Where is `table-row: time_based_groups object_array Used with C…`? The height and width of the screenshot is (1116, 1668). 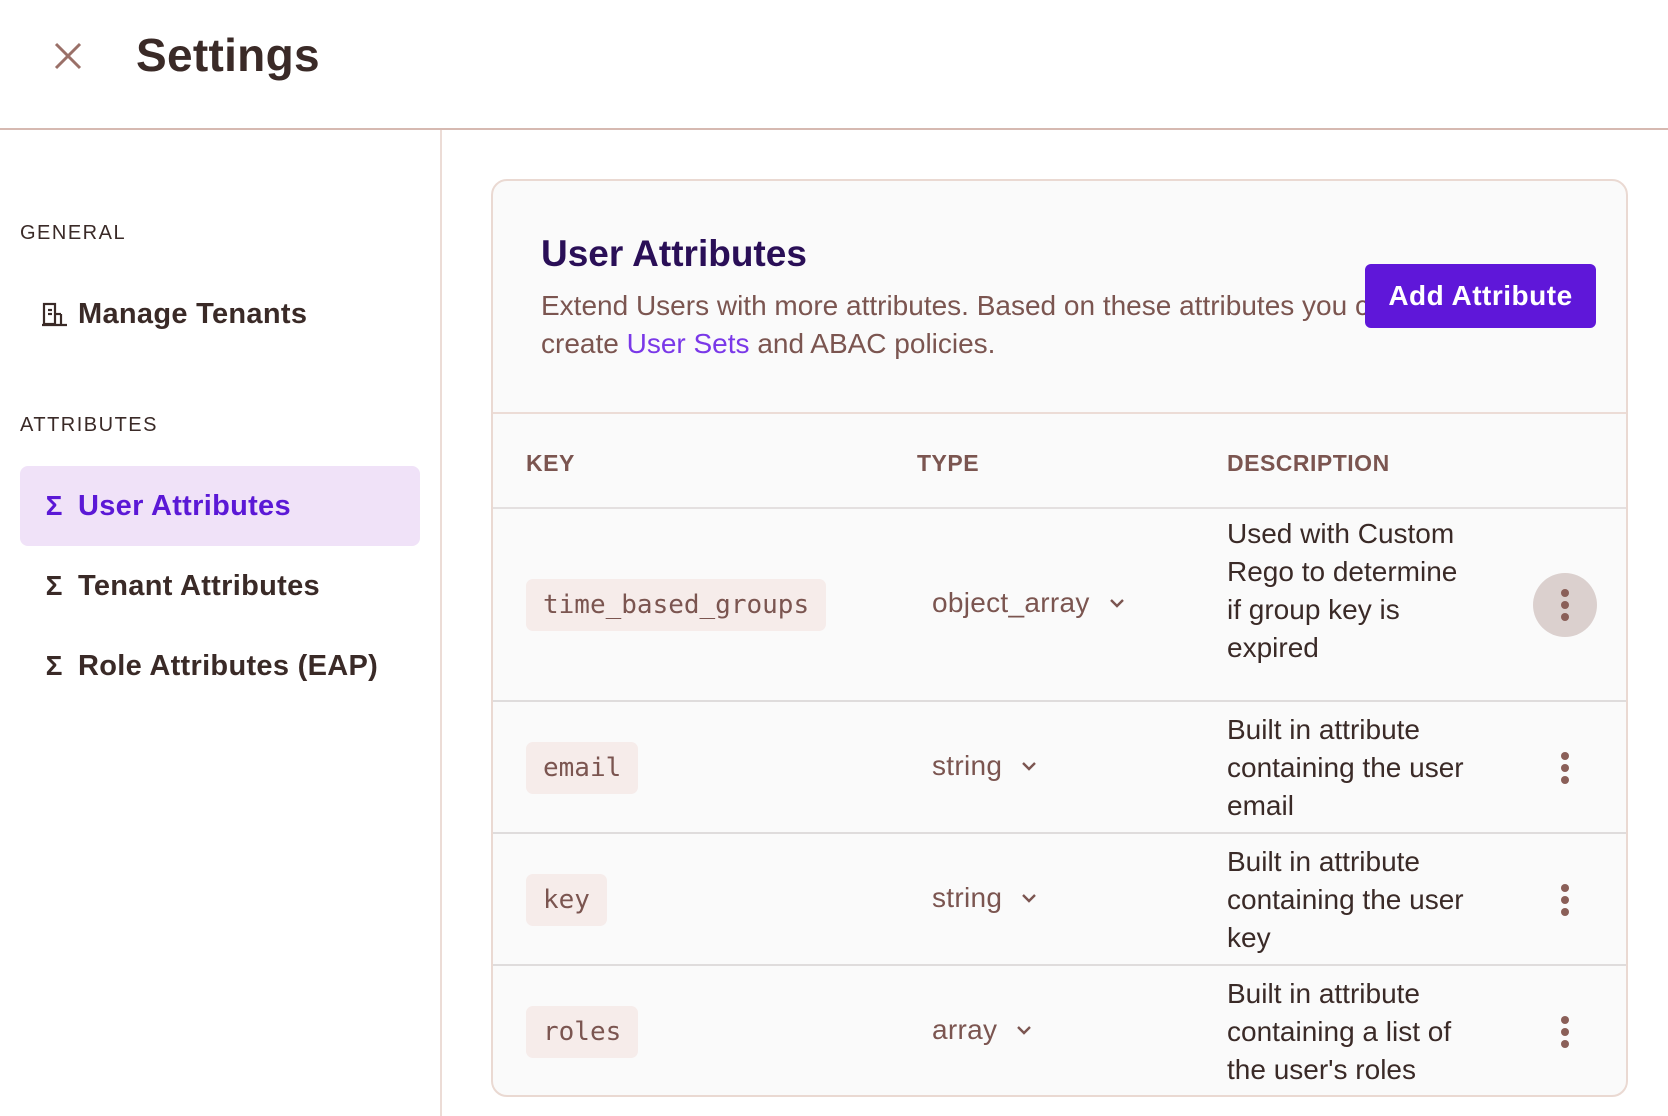 table-row: time_based_groups object_array Used with C… is located at coordinates (1059, 605).